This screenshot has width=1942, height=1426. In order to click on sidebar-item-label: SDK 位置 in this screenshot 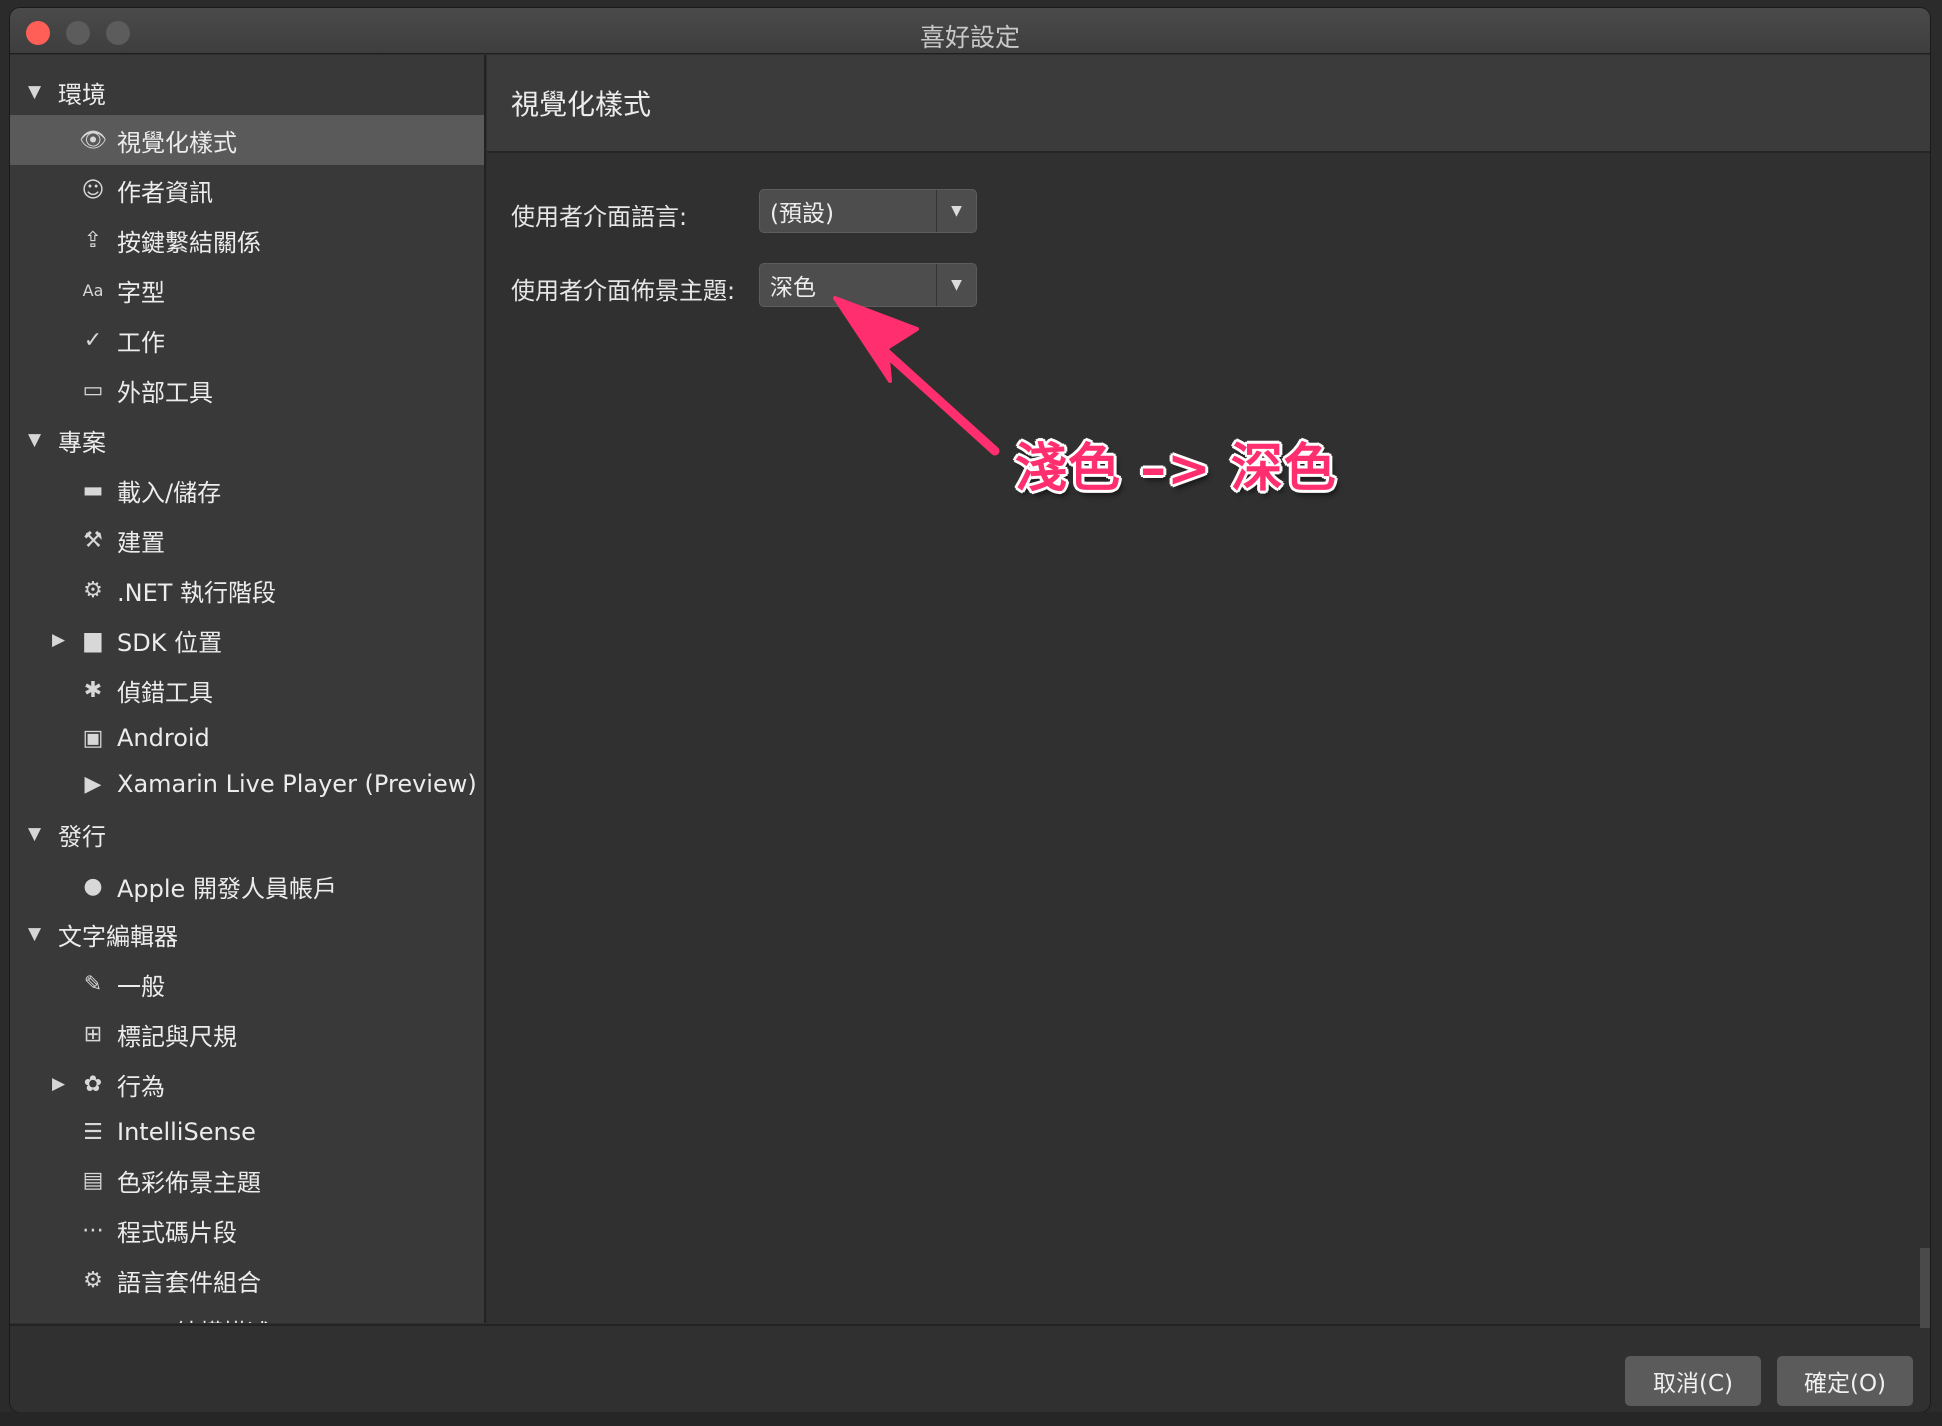, I will do `click(170, 642)`.